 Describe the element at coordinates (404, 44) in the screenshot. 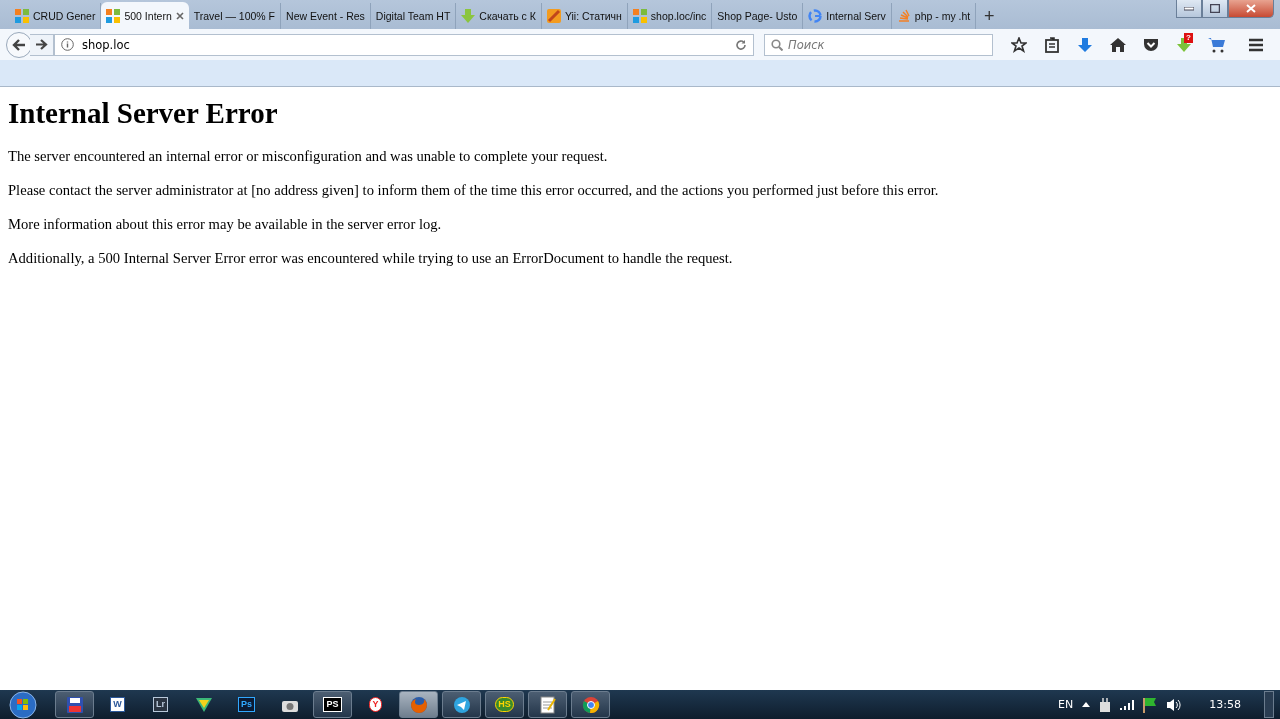

I see `address-bar: shop.loc` at that location.